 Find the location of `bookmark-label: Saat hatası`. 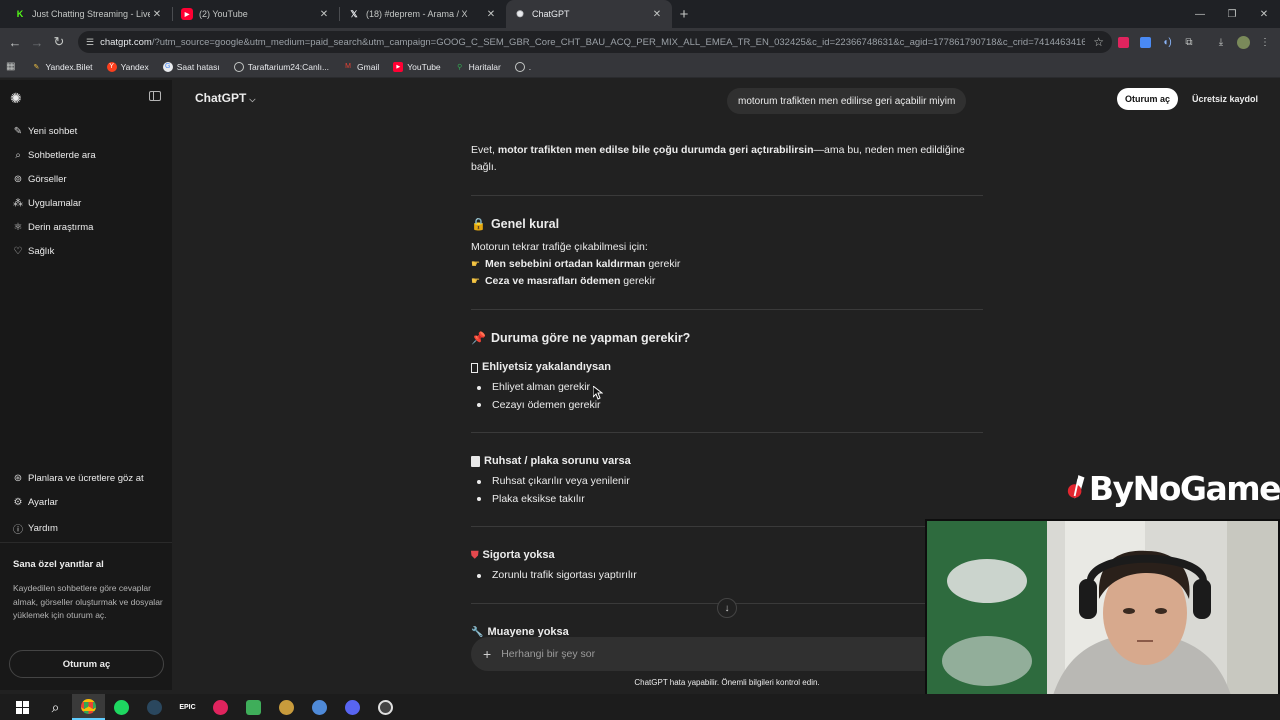

bookmark-label: Saat hatası is located at coordinates (198, 66).